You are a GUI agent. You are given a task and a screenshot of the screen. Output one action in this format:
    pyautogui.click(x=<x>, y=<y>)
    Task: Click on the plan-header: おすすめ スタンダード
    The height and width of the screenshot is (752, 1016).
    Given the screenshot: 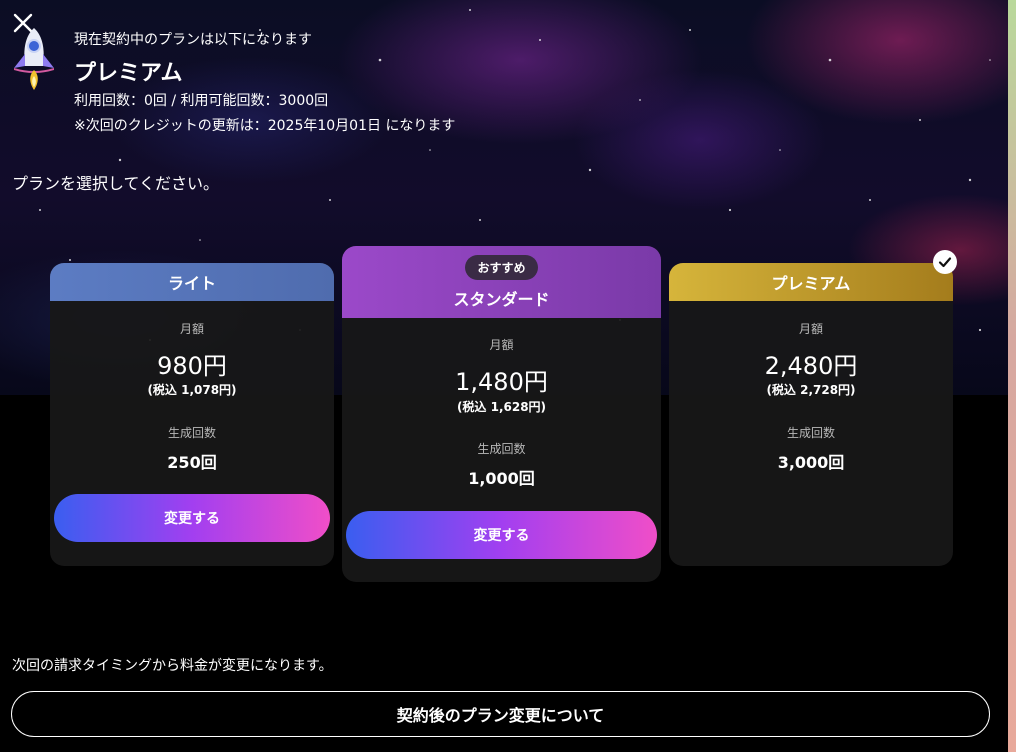 What is the action you would take?
    pyautogui.click(x=501, y=282)
    